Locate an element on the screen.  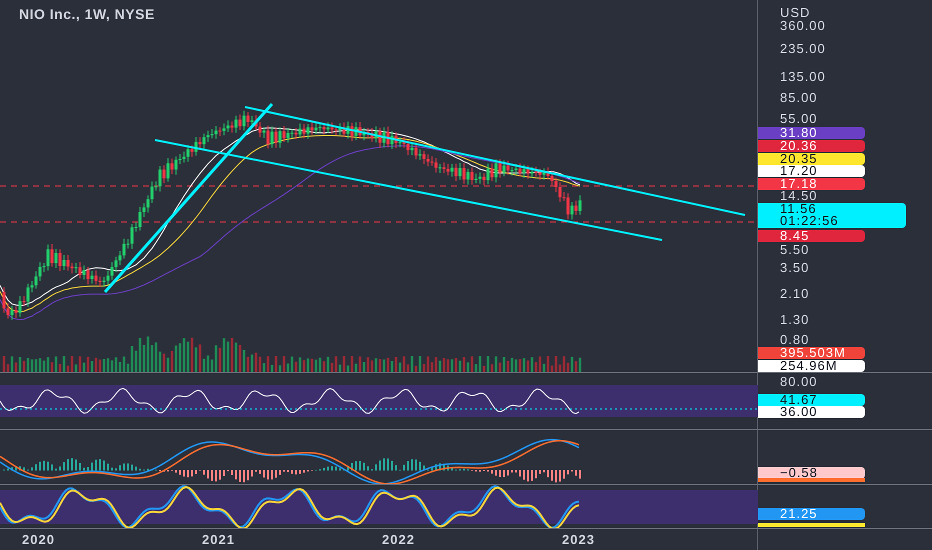
price-badge: −0.58 is located at coordinates (811, 473).